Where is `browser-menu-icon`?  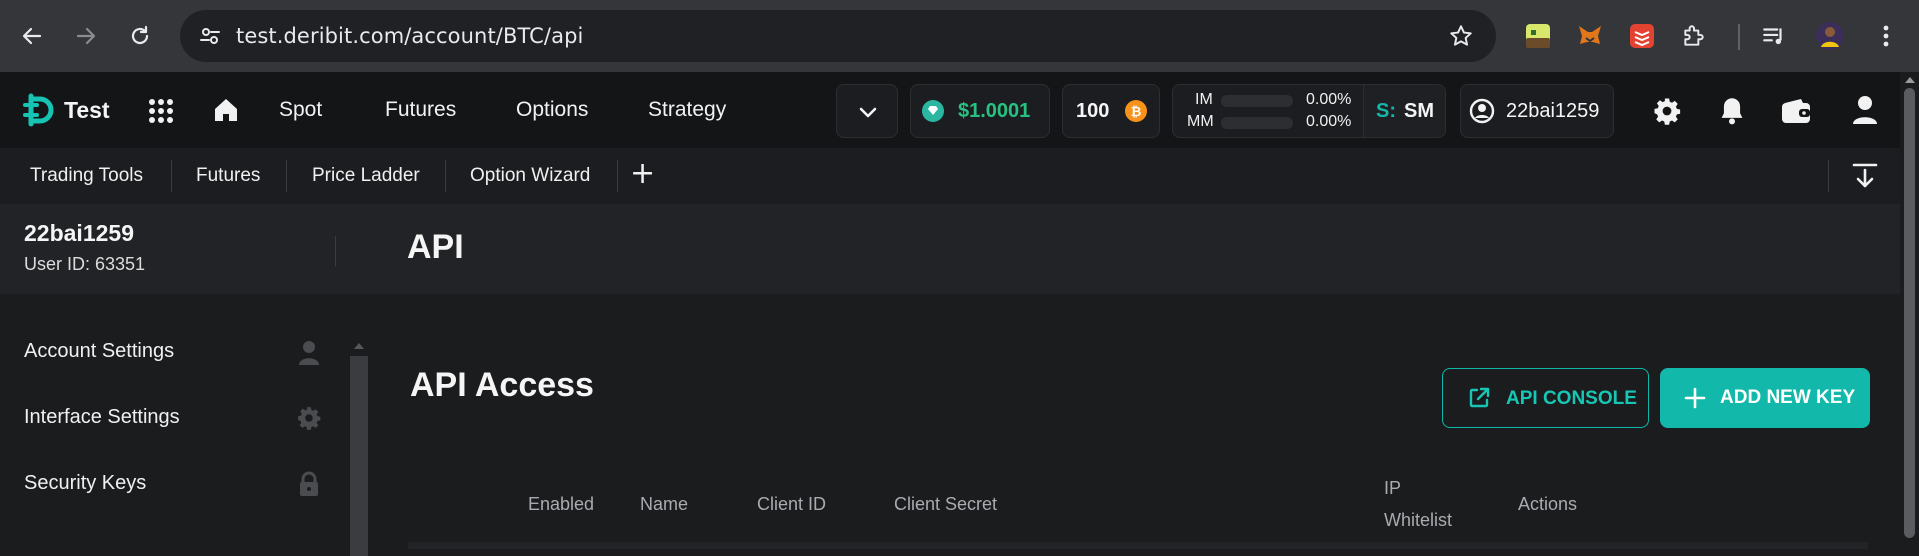
browser-menu-icon is located at coordinates (1886, 36).